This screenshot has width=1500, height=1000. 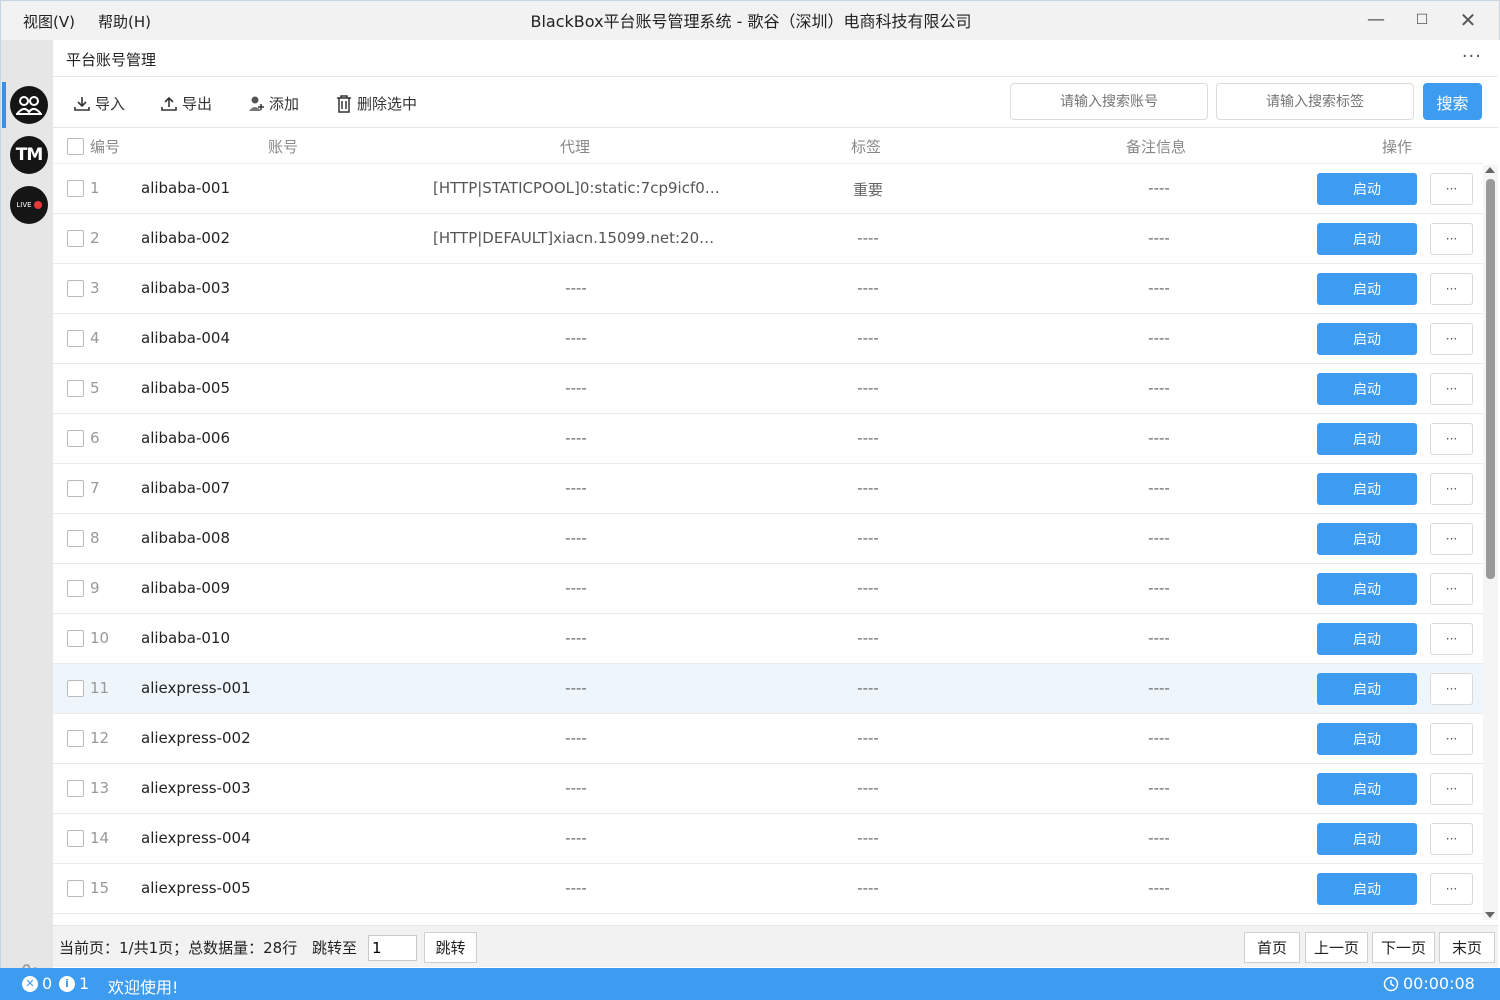 What do you see at coordinates (768, 689) in the screenshot?
I see `table-row: 11 aliexpress-001 ---- ---- ---- 启动 ···` at bounding box center [768, 689].